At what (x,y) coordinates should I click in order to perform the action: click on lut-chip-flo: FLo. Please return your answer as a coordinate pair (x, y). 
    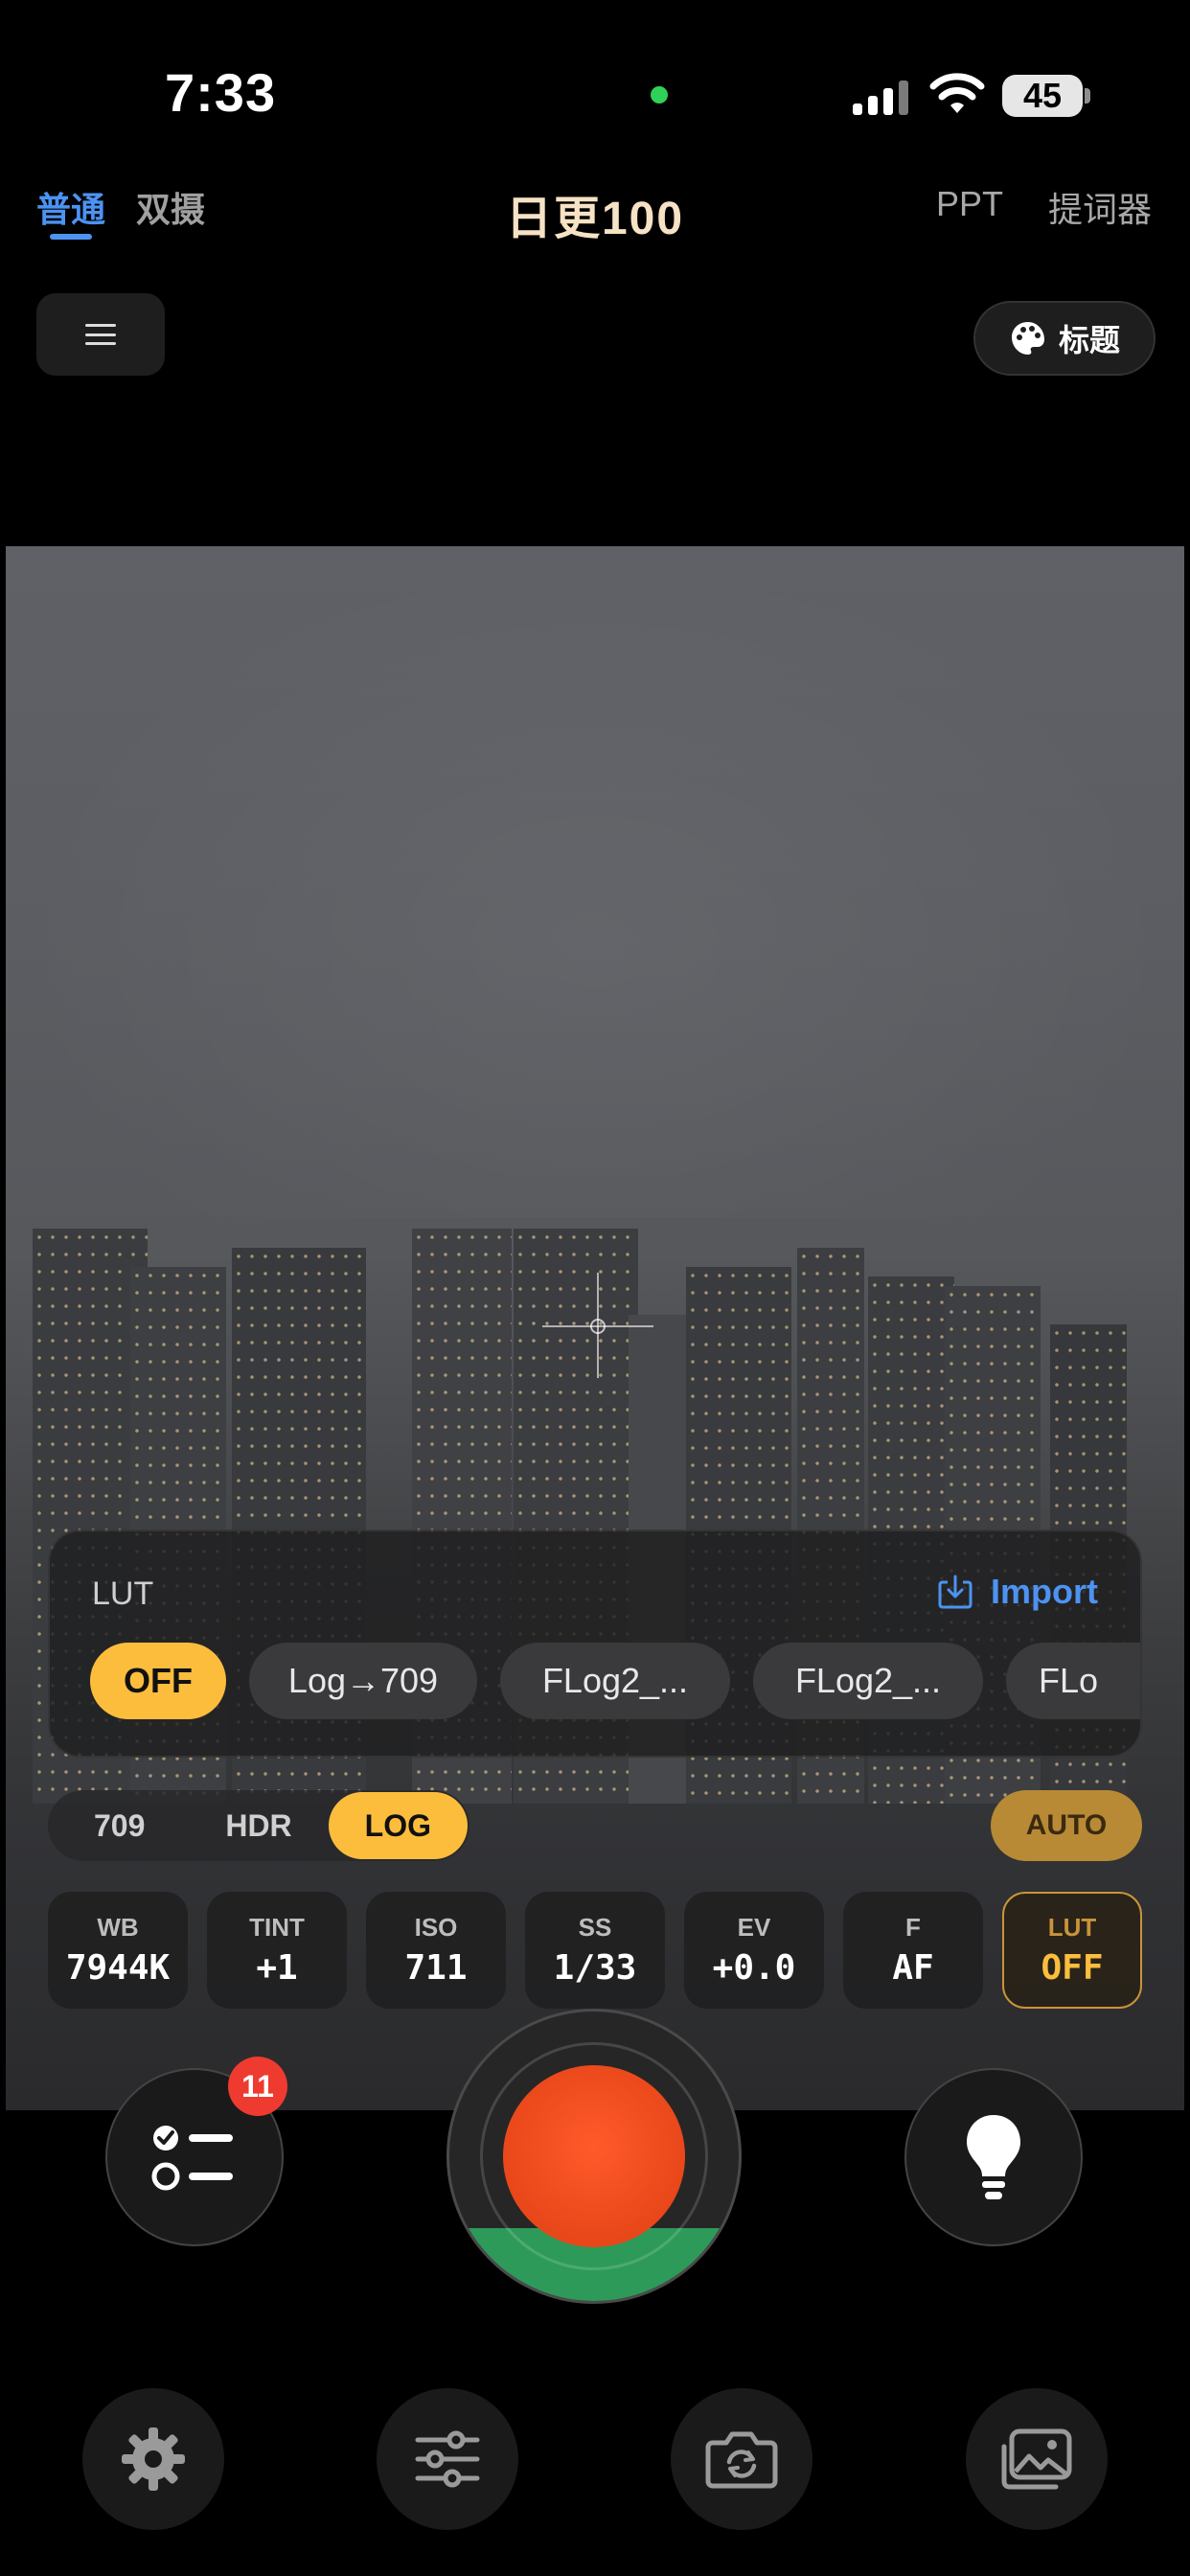
    Looking at the image, I should click on (1073, 1681).